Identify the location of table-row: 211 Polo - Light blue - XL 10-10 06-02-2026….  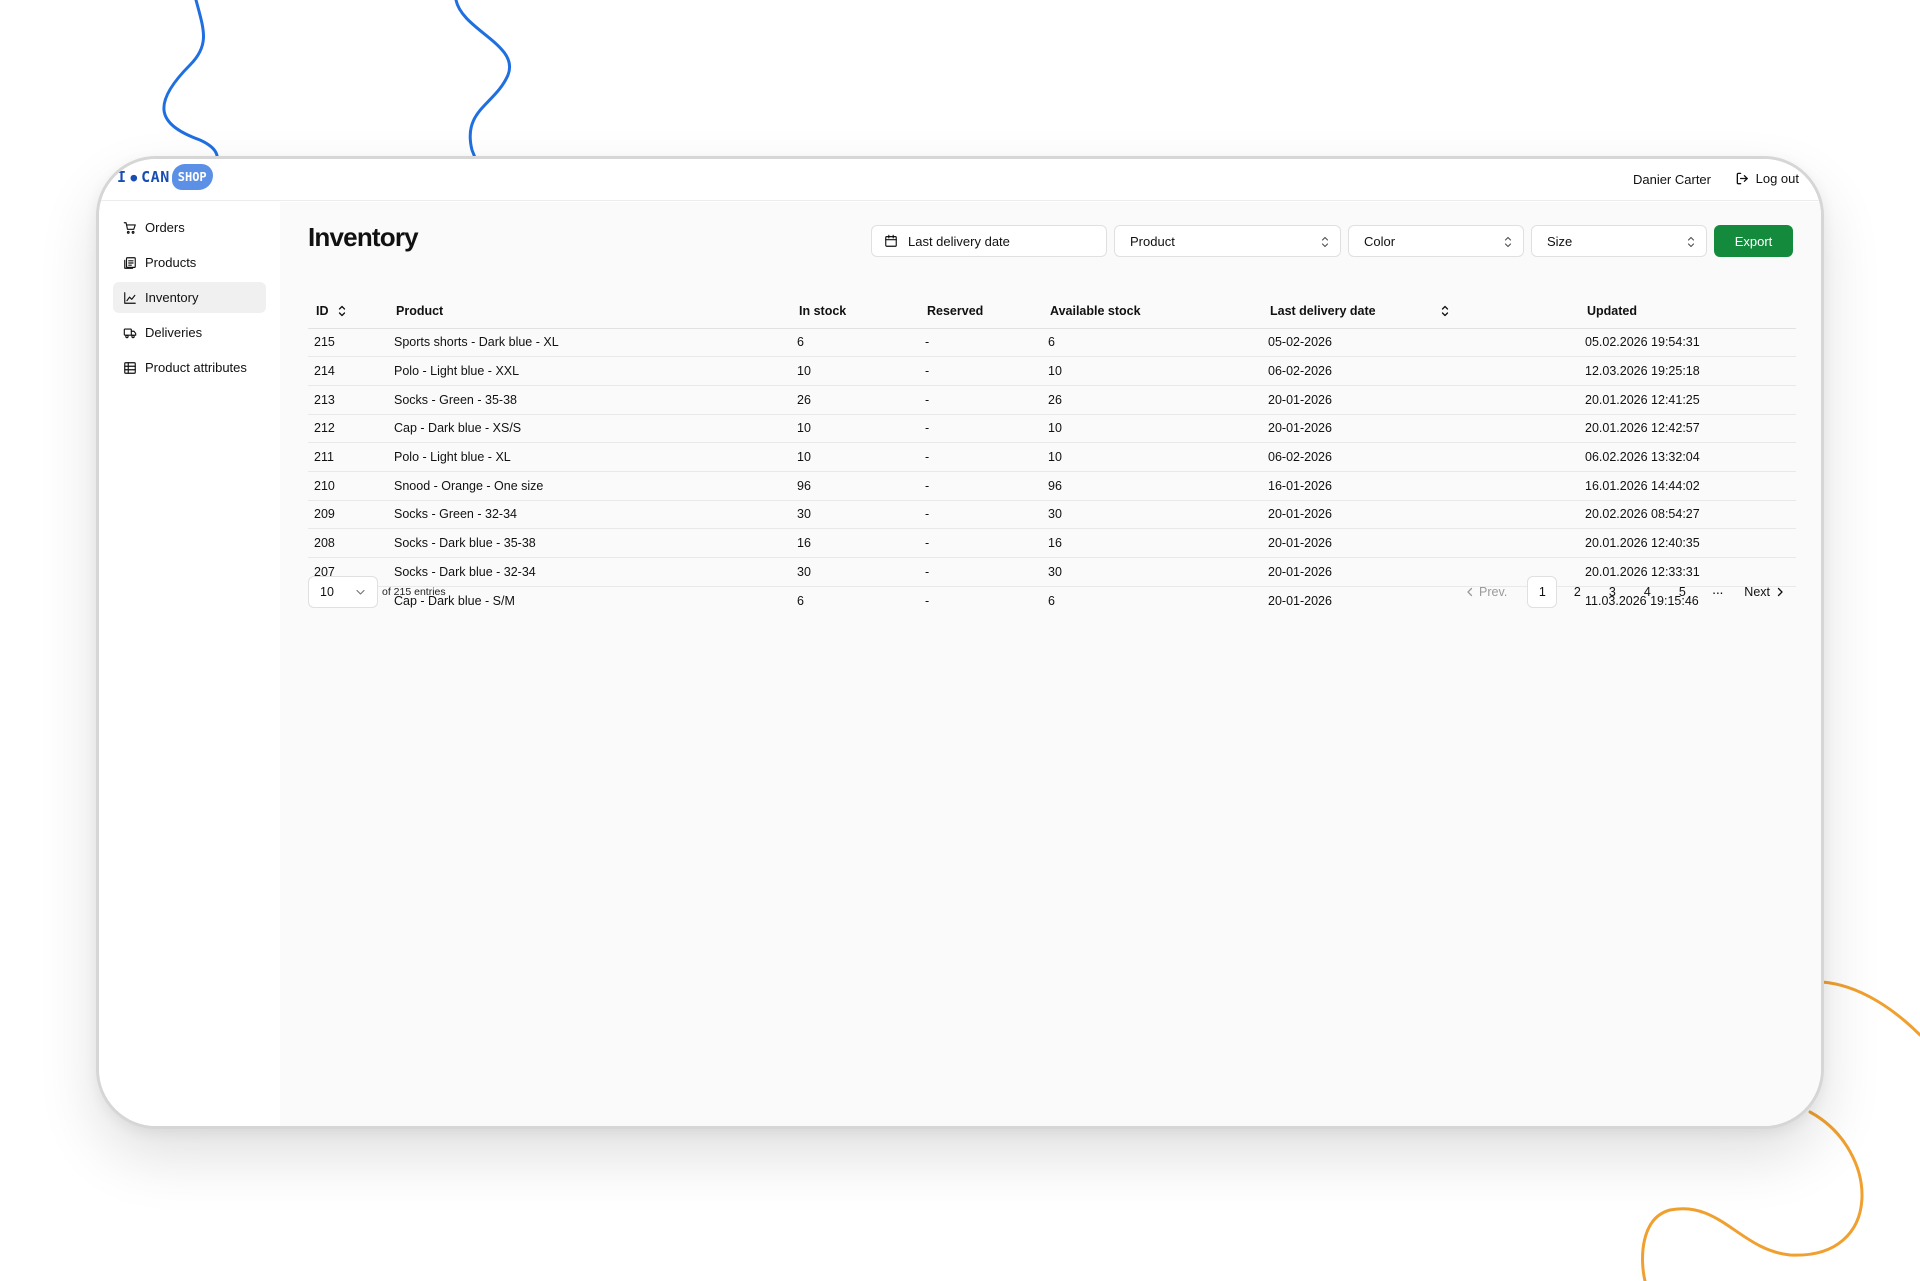
(1052, 457).